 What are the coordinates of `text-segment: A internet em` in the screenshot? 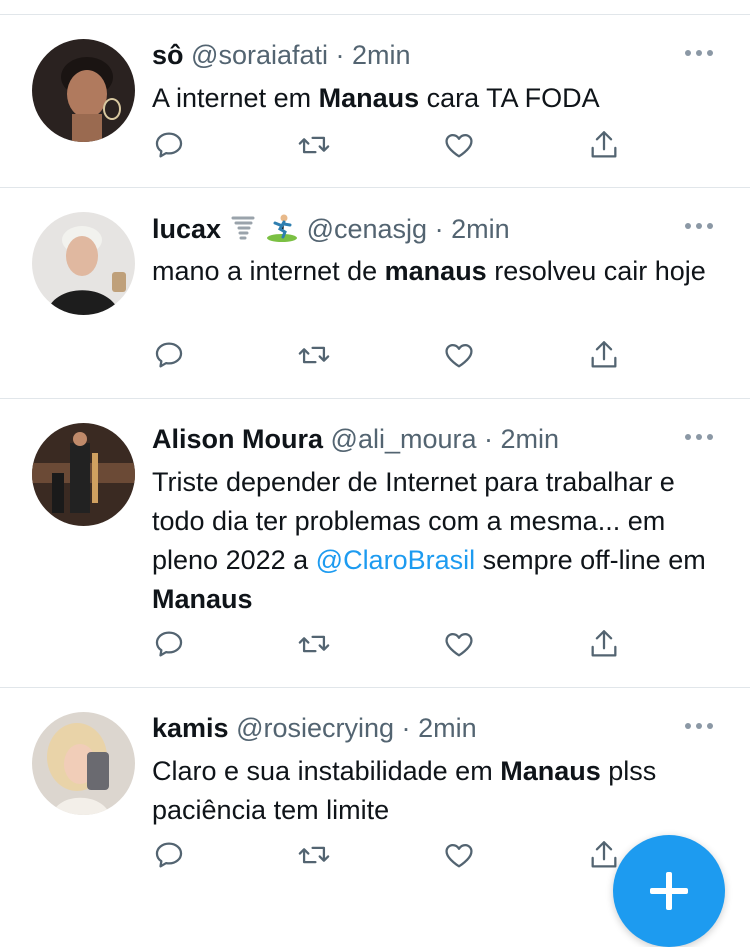 It's located at (235, 98).